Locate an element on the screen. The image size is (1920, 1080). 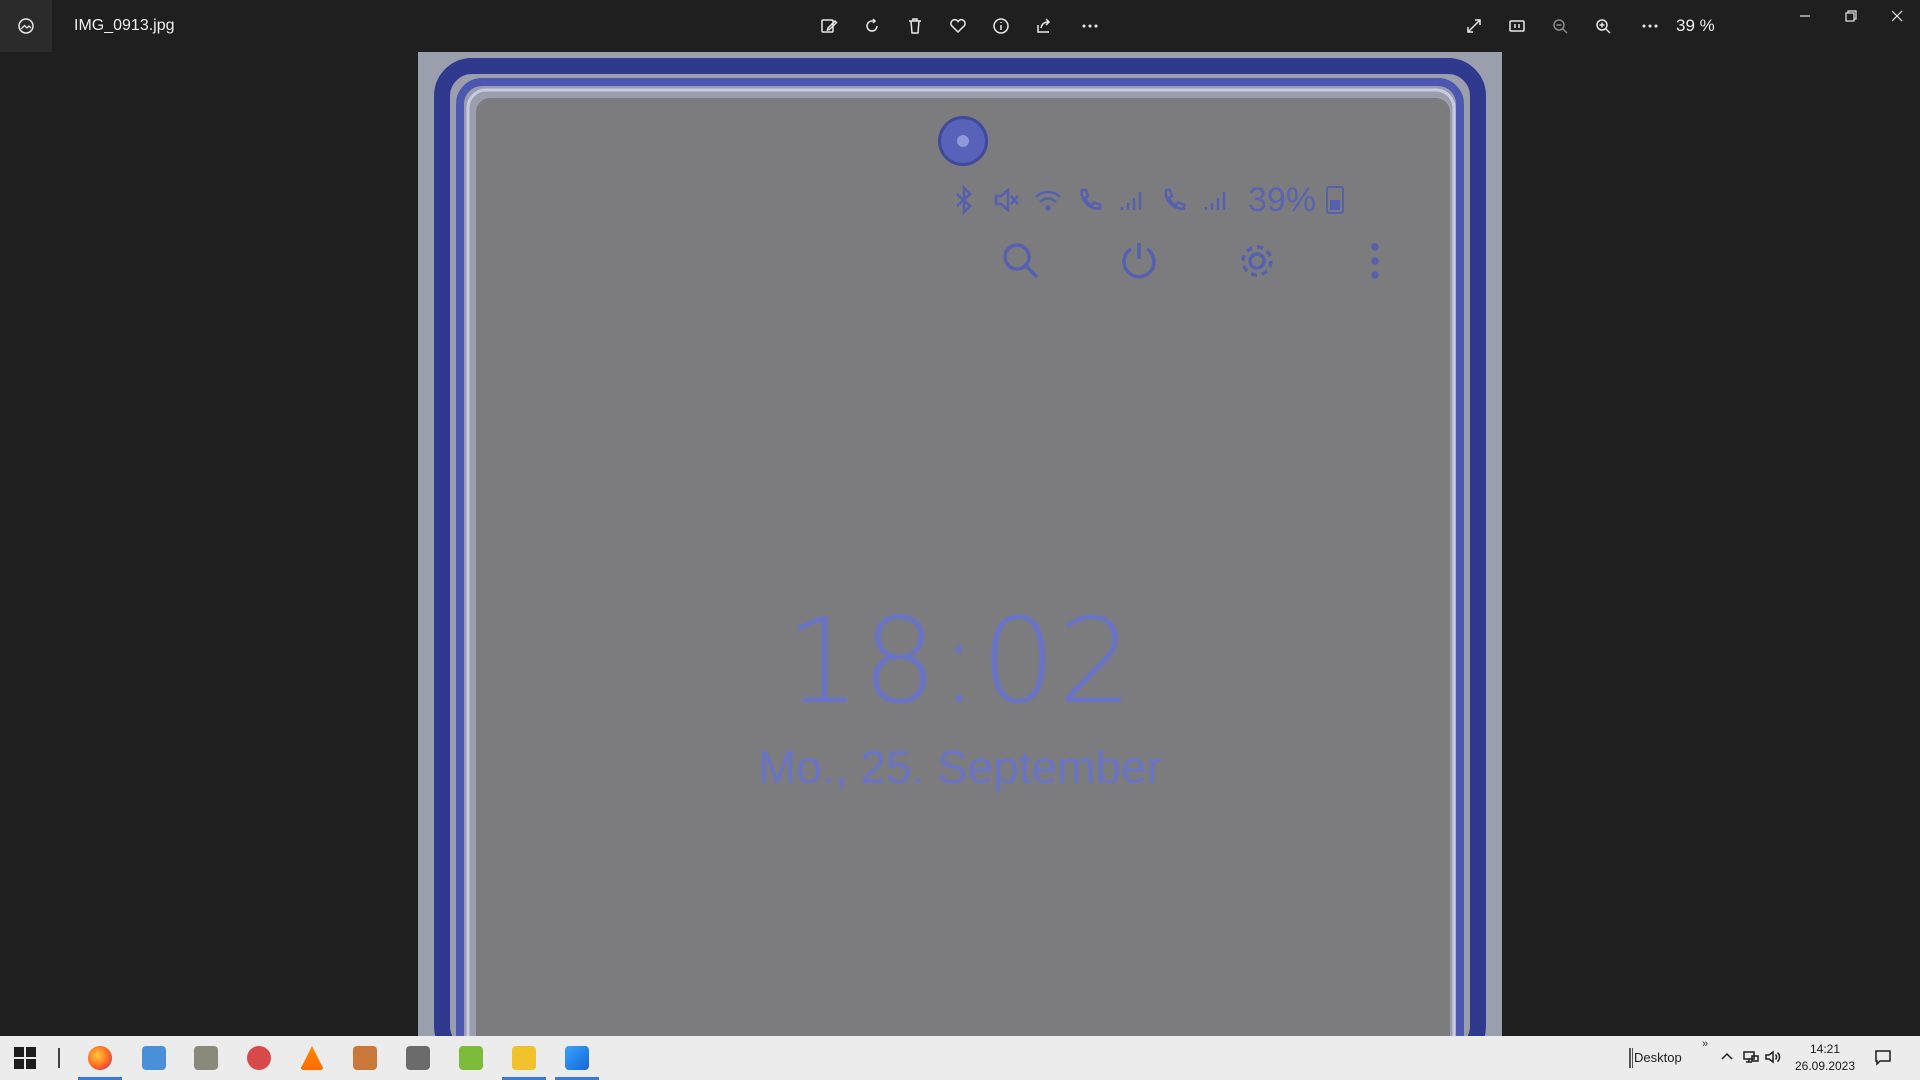
actual-size-button is located at coordinates (1517, 26).